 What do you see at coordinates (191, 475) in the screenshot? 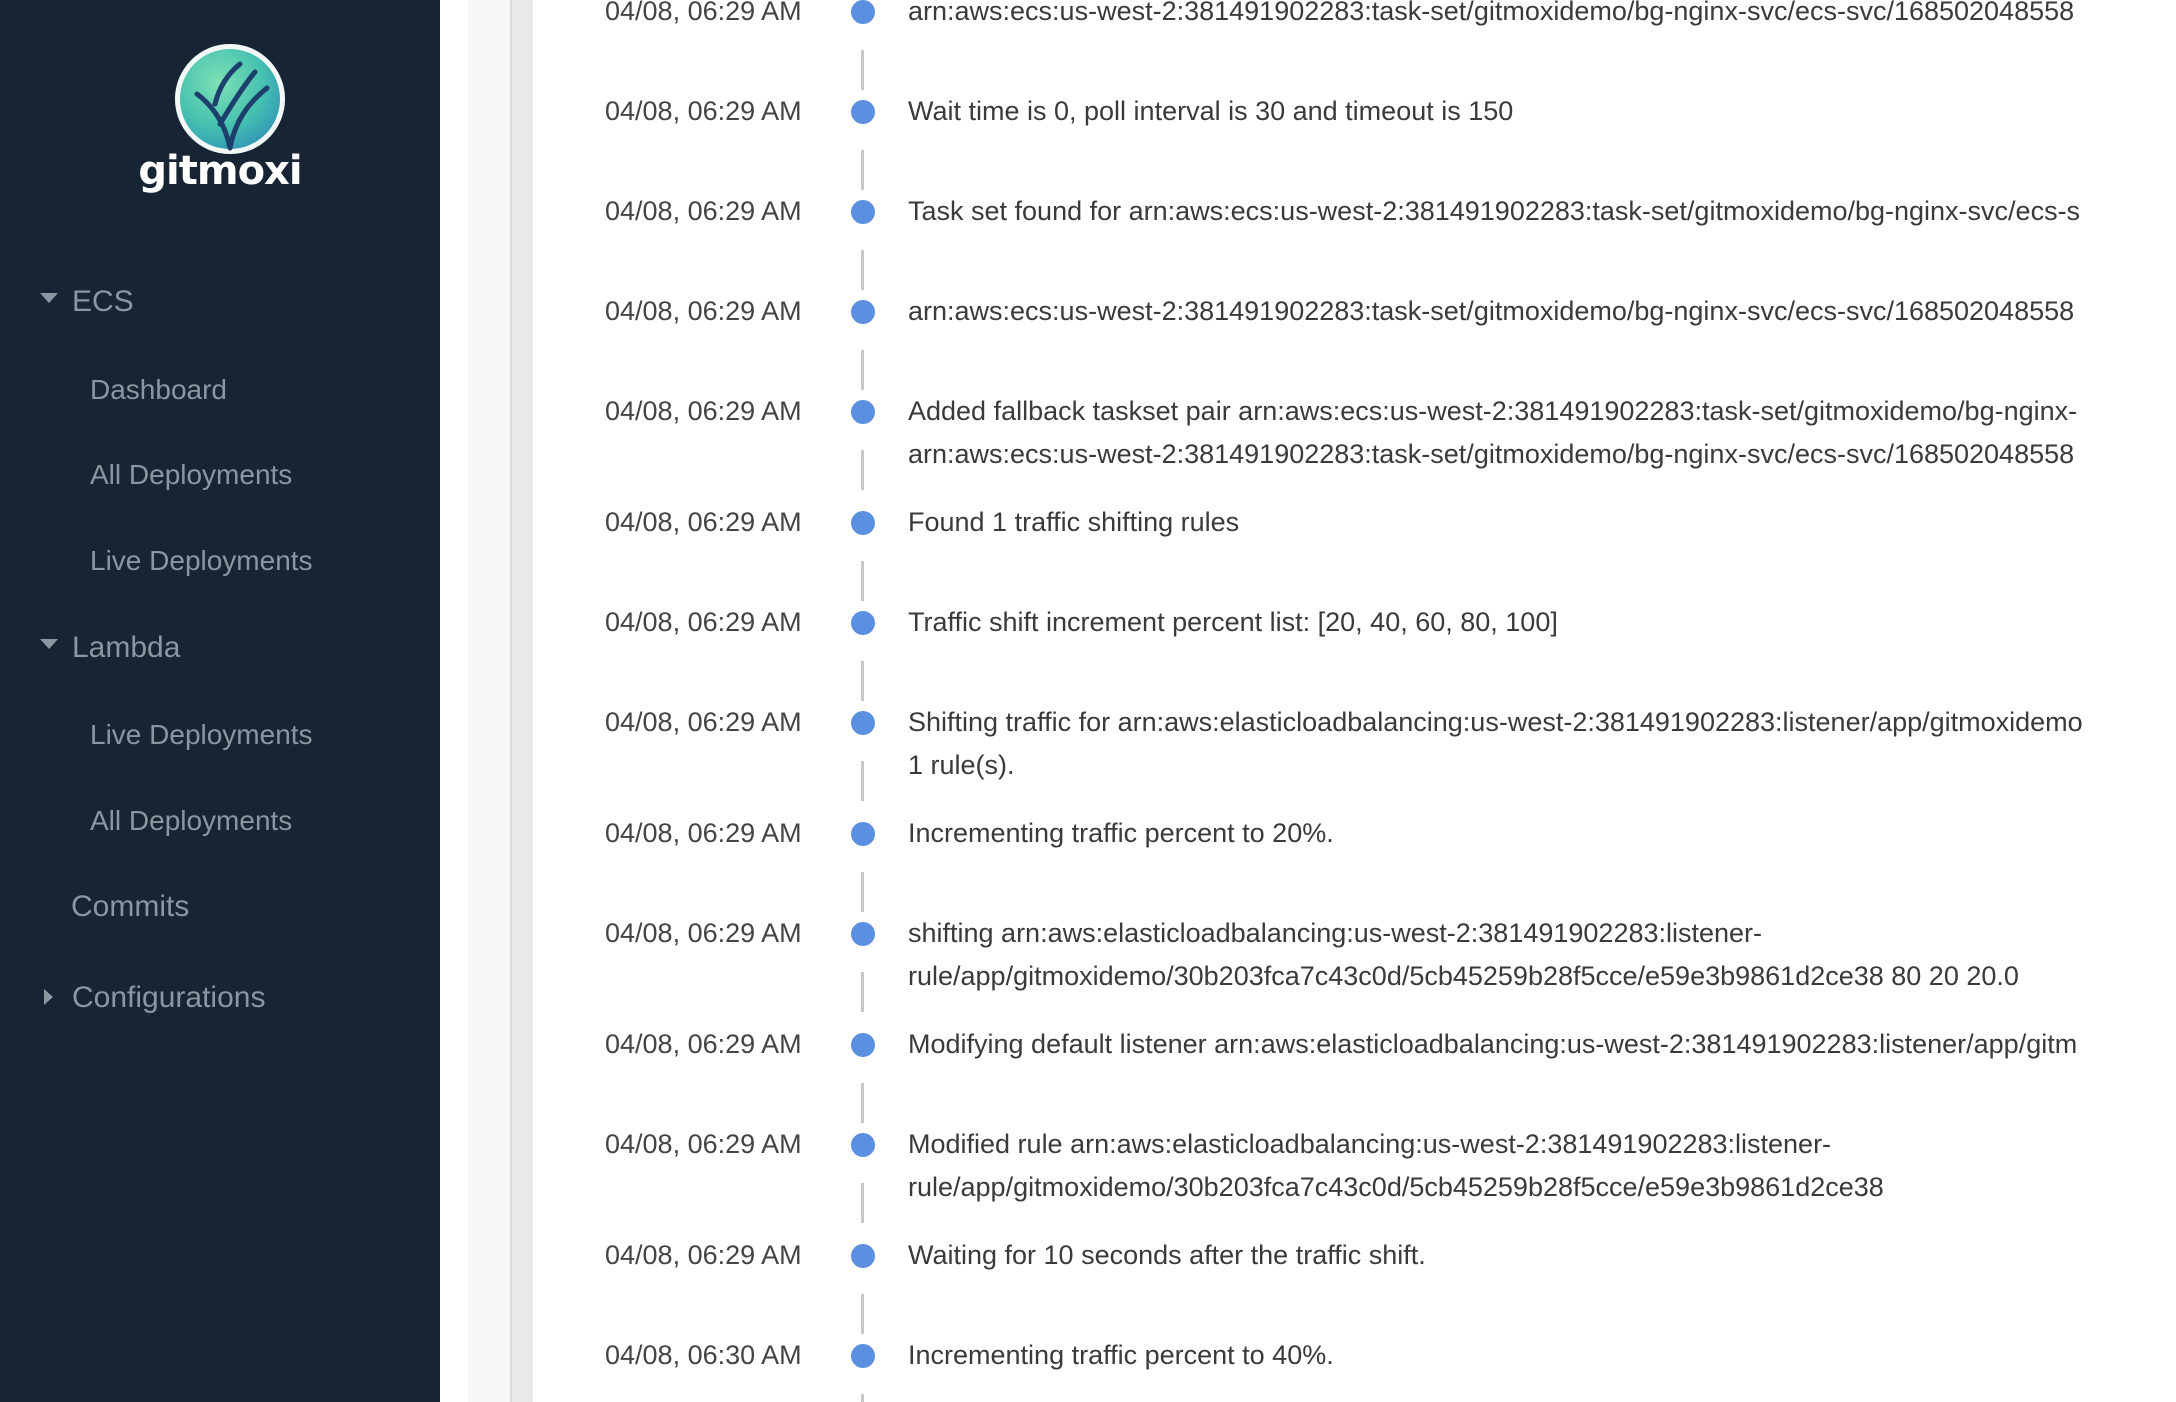
I see `nav-ecs-all-deployments: All Deployments` at bounding box center [191, 475].